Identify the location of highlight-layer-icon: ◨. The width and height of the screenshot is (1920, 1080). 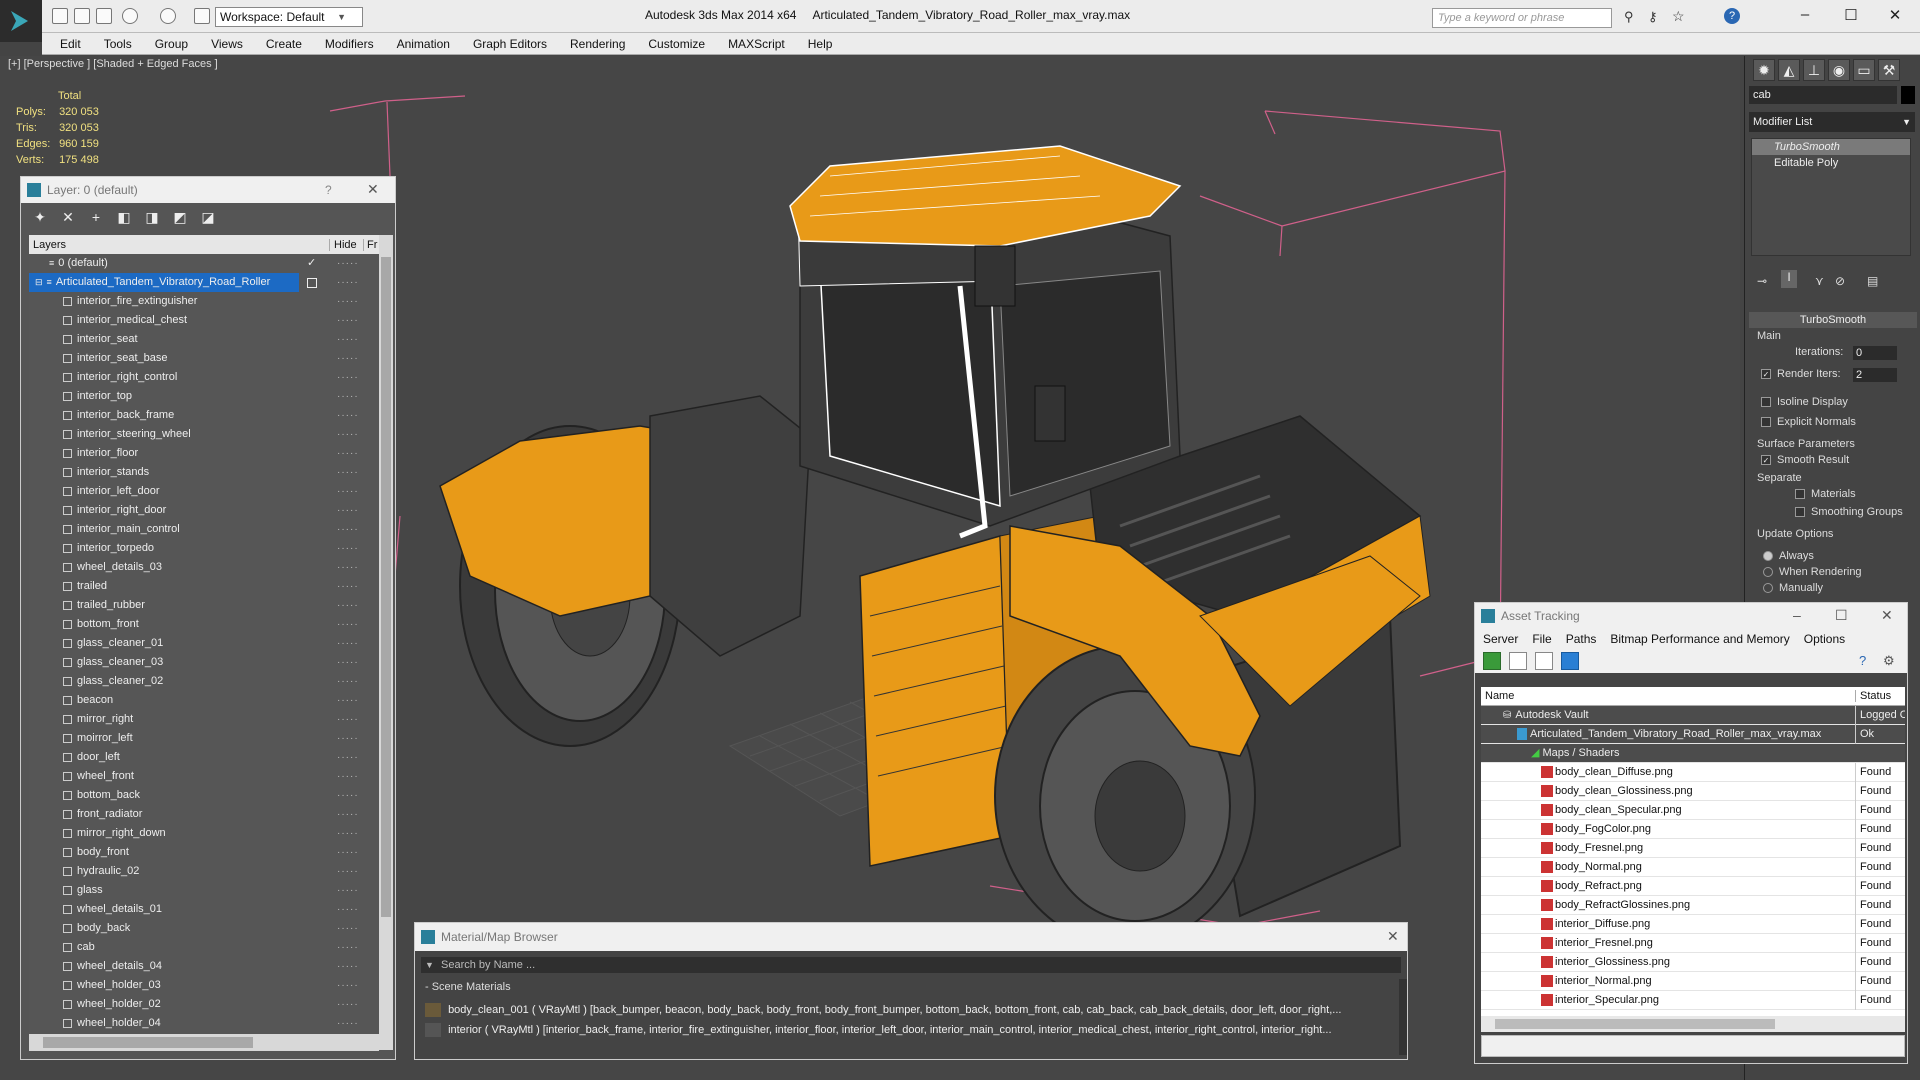
(152, 218).